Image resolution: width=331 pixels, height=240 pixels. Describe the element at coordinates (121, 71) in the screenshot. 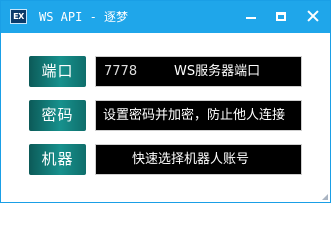

I see `port-value: 7778` at that location.